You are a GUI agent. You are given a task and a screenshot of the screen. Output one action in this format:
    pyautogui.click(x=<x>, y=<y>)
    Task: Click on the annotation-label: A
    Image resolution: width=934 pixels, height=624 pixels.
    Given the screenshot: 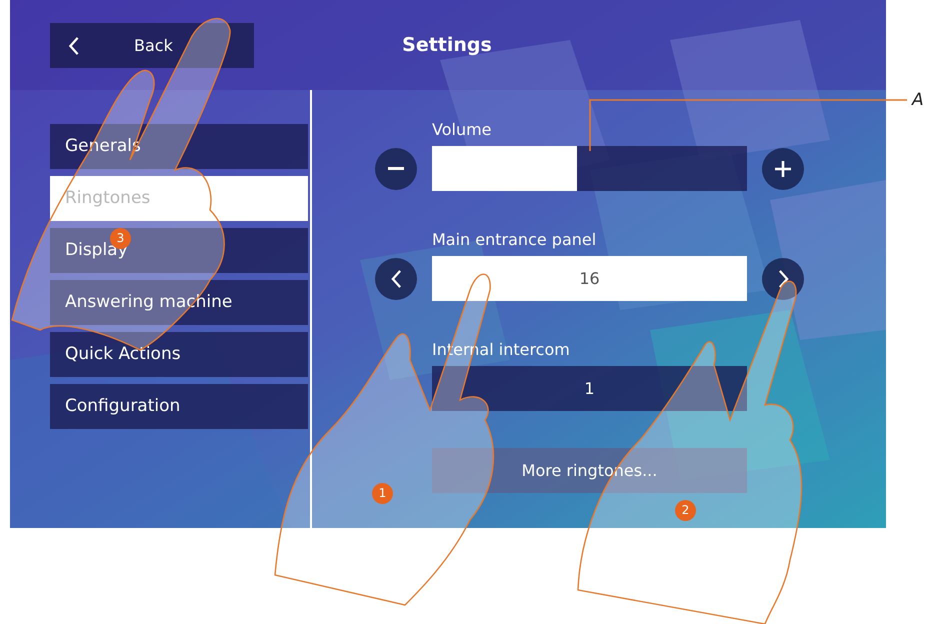 What is the action you would take?
    pyautogui.click(x=918, y=100)
    